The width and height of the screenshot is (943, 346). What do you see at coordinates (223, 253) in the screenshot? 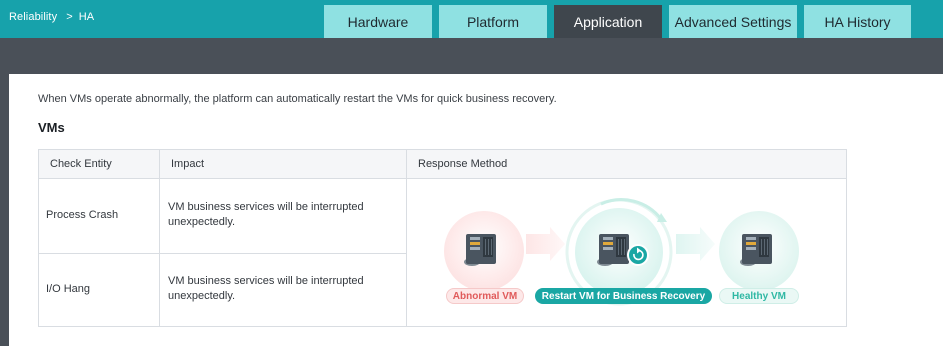
I see `row-divider` at bounding box center [223, 253].